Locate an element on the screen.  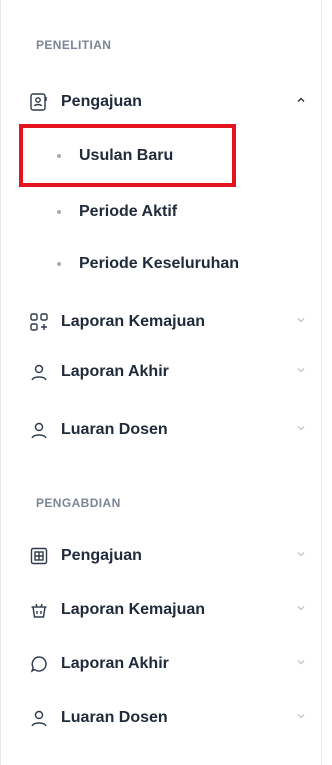
sidebar-subitem-label: Usulan Baru is located at coordinates (126, 155).